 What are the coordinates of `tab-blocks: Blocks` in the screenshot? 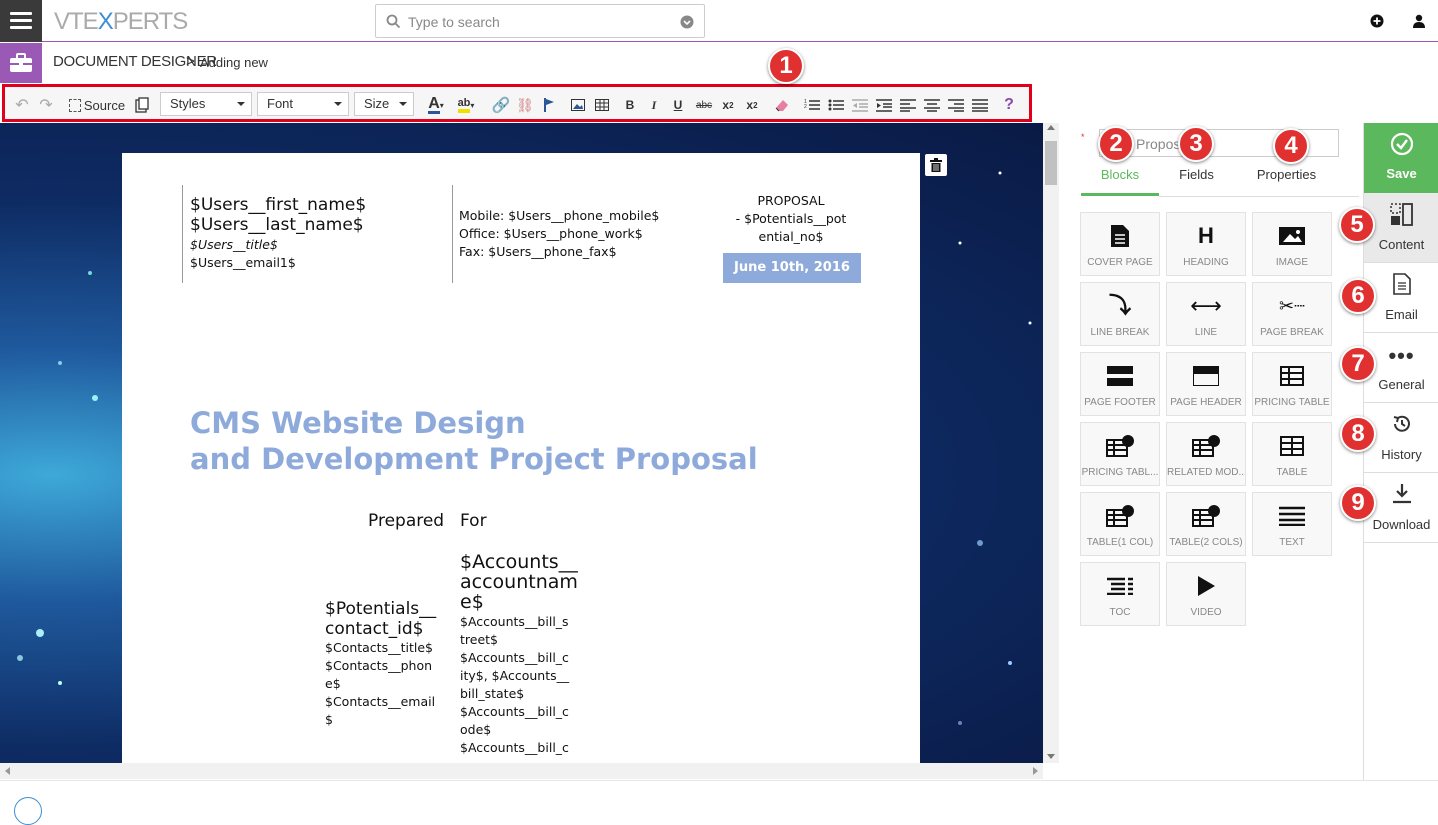 It's located at (1120, 174).